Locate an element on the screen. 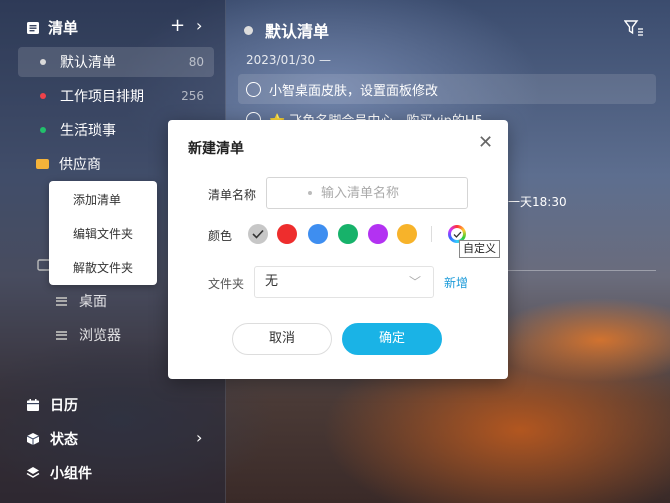  sidebar-bottom-label: 日历 is located at coordinates (64, 406).